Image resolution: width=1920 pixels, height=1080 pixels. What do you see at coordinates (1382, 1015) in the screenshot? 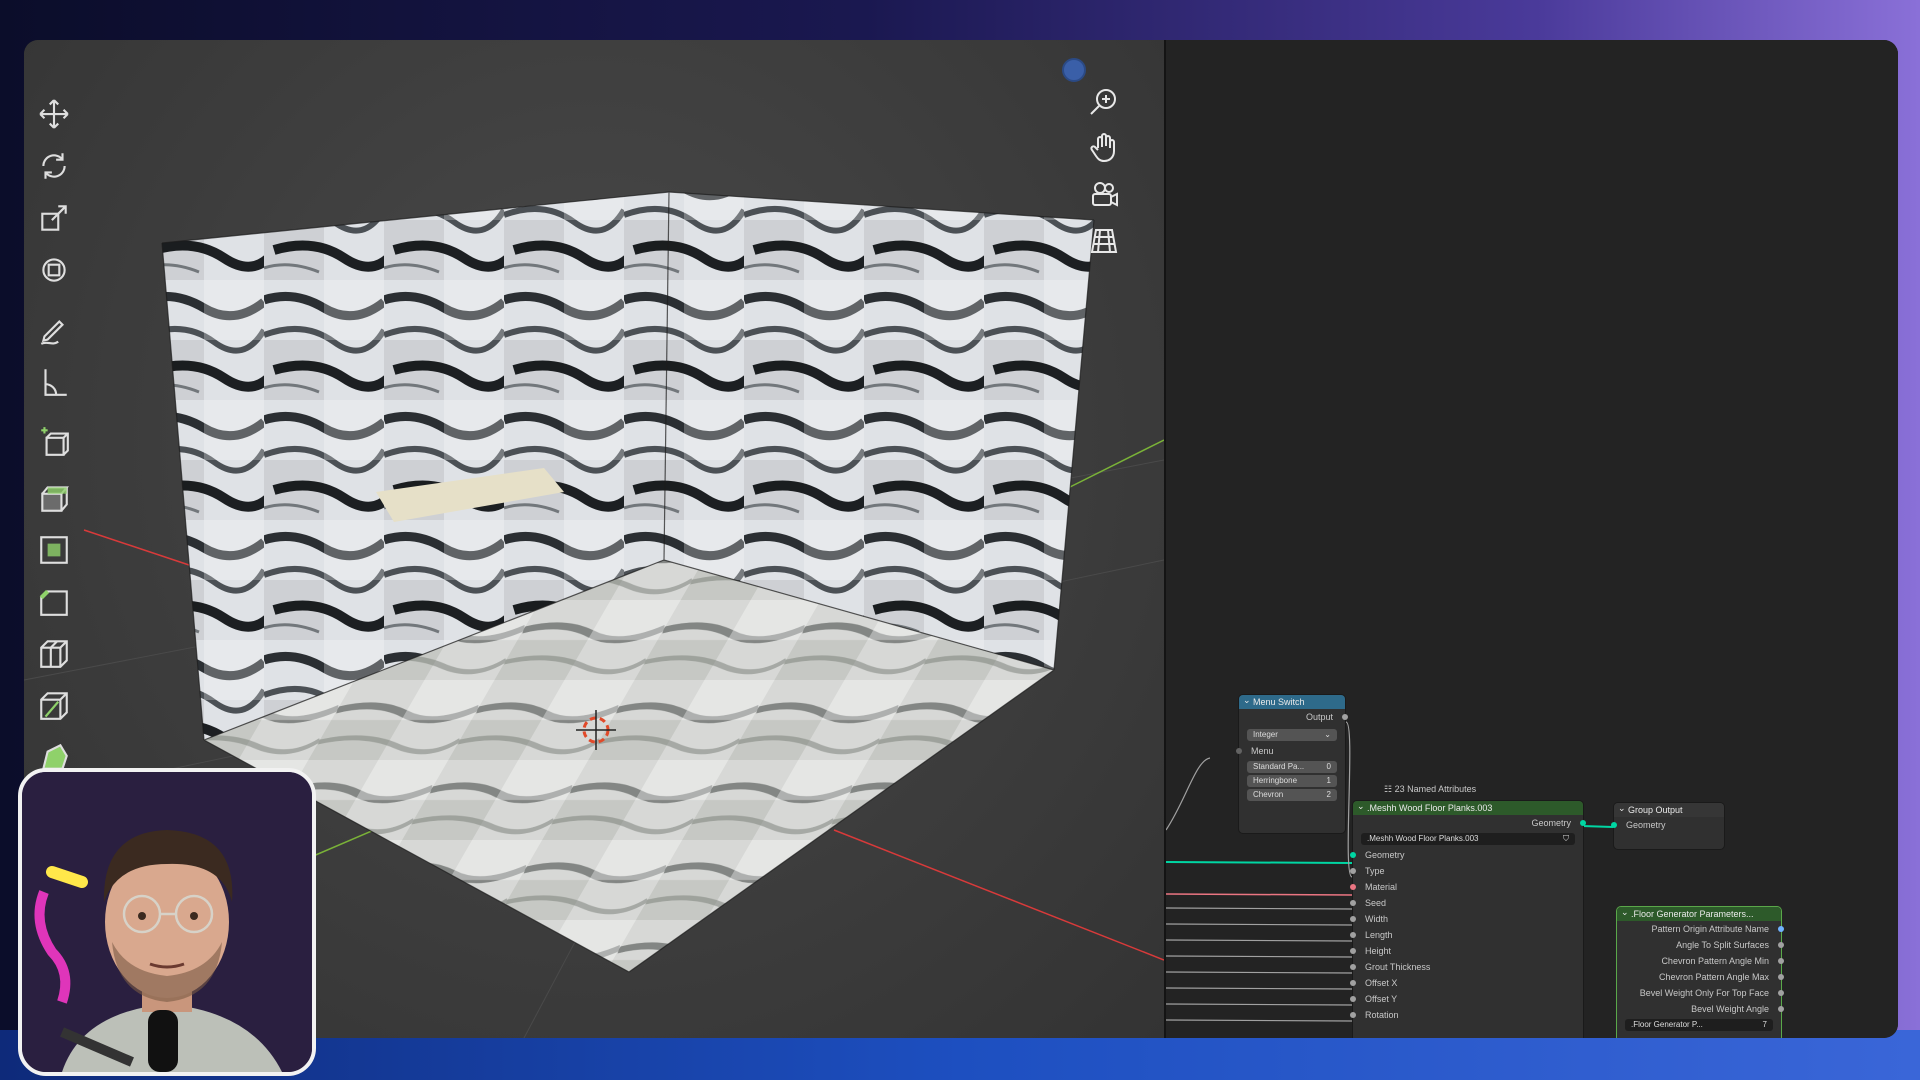
I see `input-label: Rotation` at bounding box center [1382, 1015].